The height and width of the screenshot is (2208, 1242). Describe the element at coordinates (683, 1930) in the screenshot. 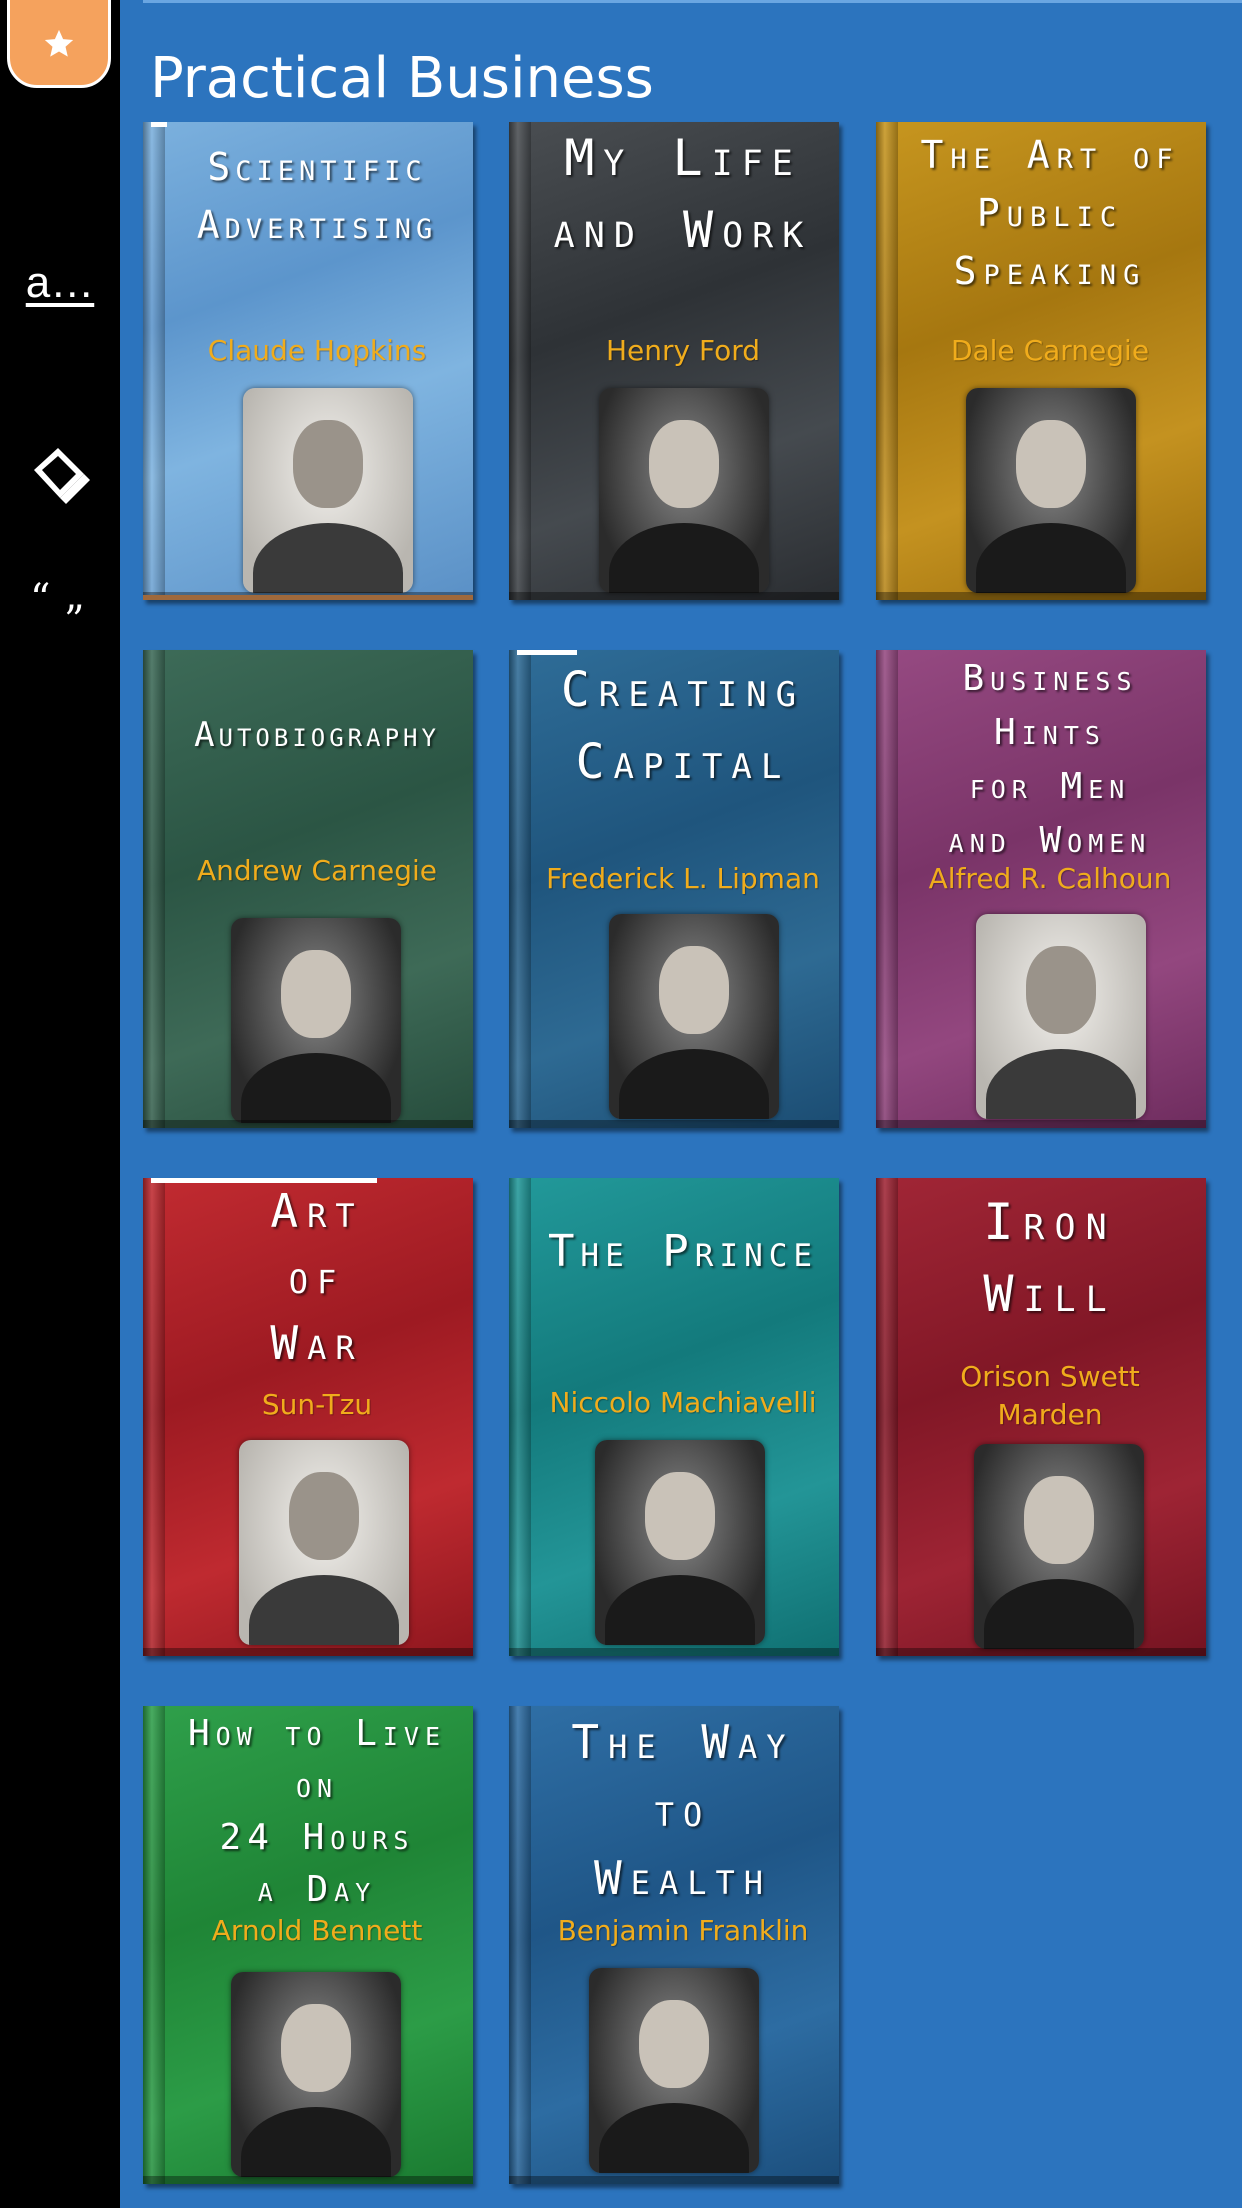

I see `book-author: Benjamin Franklin` at that location.